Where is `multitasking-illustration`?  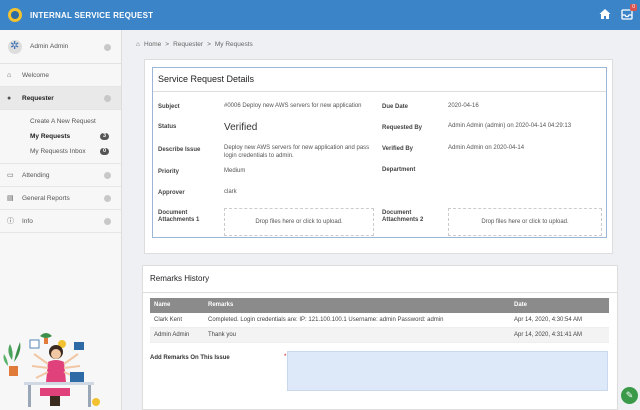
multitasking-illustration is located at coordinates (51, 370).